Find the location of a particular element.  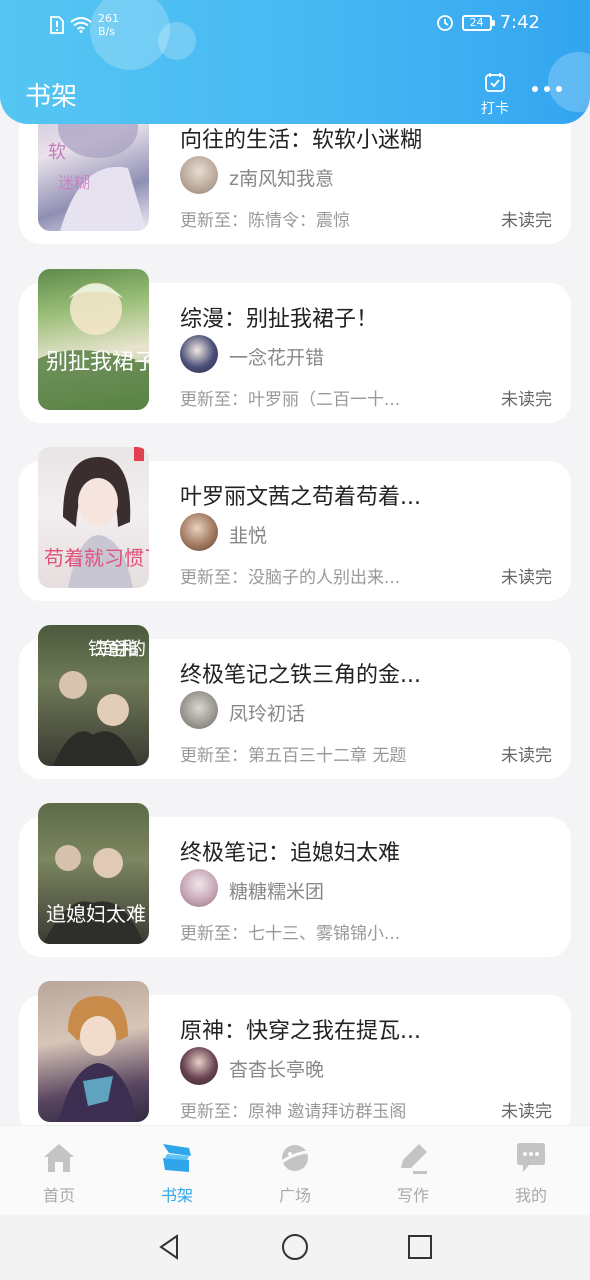

status-right: 24 7:42 is located at coordinates (488, 22).